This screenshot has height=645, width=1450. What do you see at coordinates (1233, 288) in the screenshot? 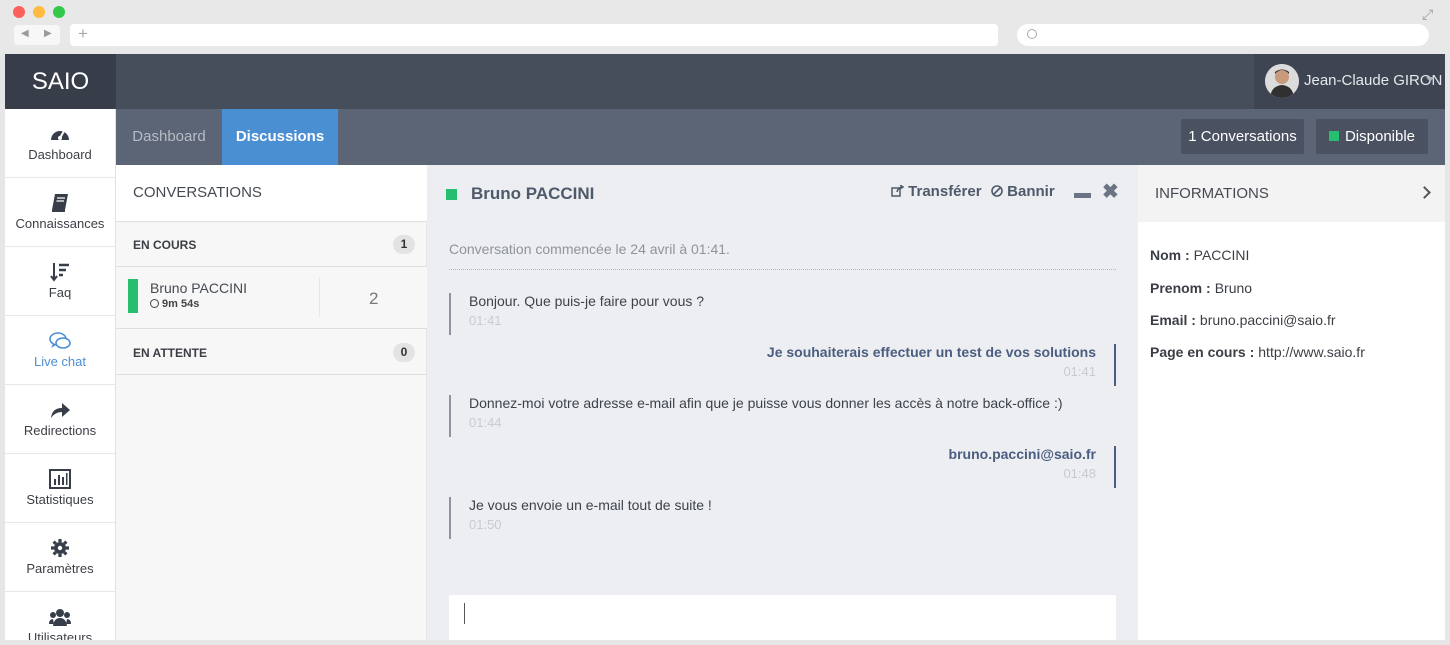
I see `info-value: Bruno` at bounding box center [1233, 288].